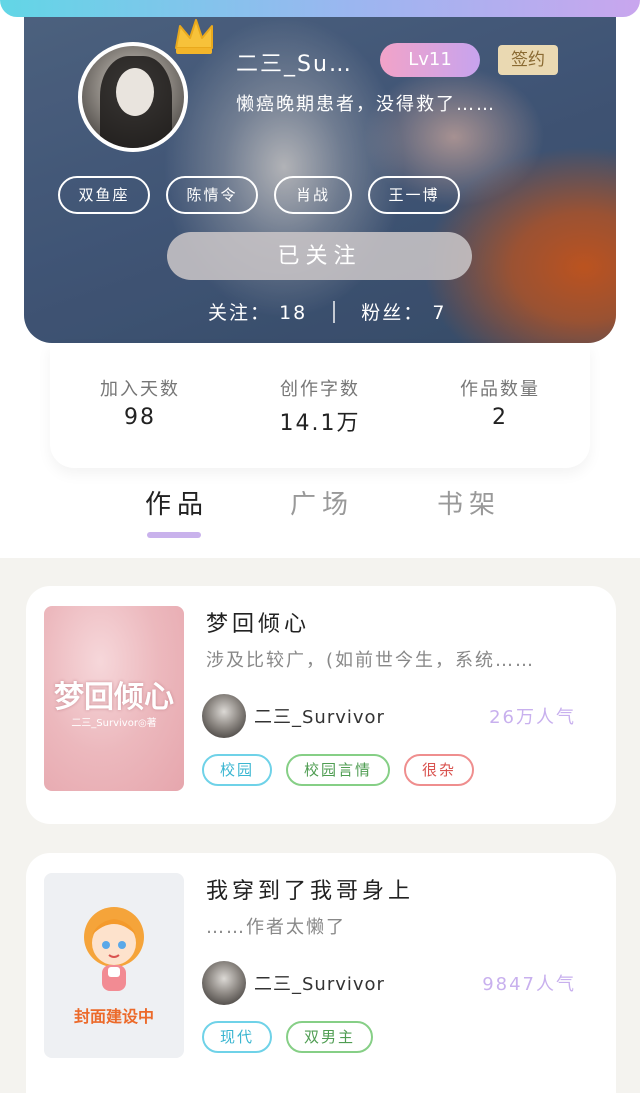  I want to click on work-cover: 梦回倾心 二三_Survivor◎著, so click(114, 698).